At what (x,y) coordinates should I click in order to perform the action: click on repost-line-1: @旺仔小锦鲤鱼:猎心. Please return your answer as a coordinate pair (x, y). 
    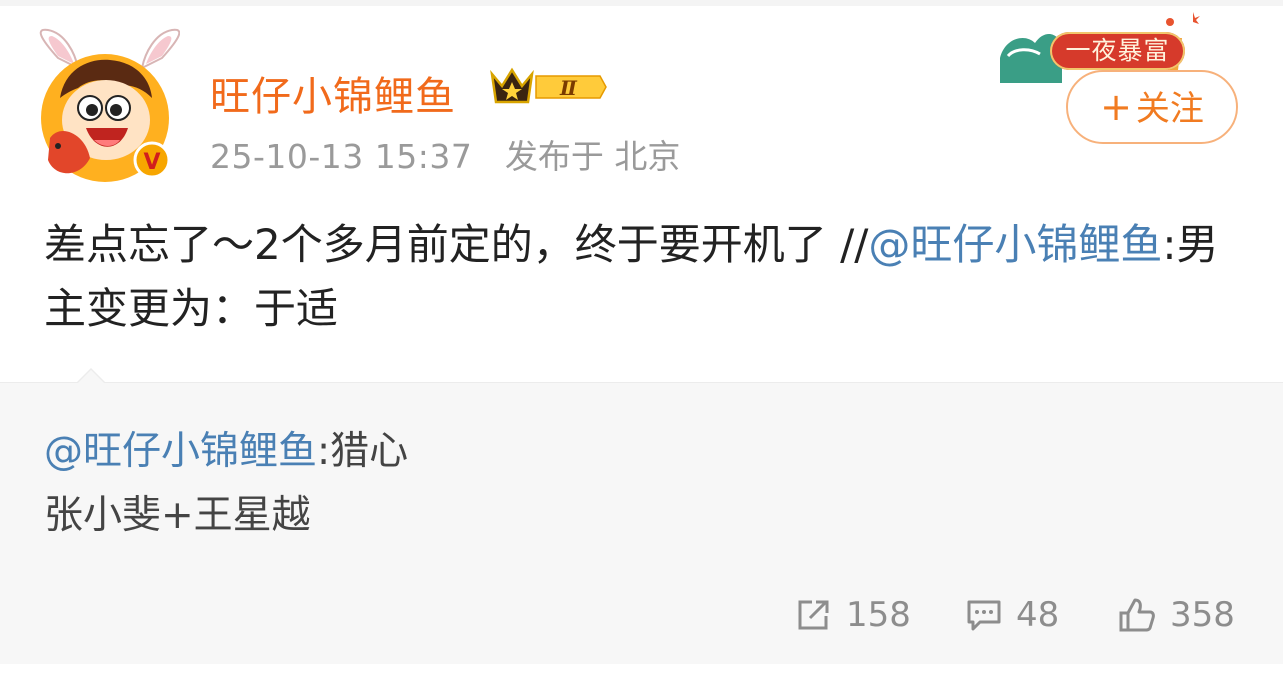
    Looking at the image, I should click on (644, 452).